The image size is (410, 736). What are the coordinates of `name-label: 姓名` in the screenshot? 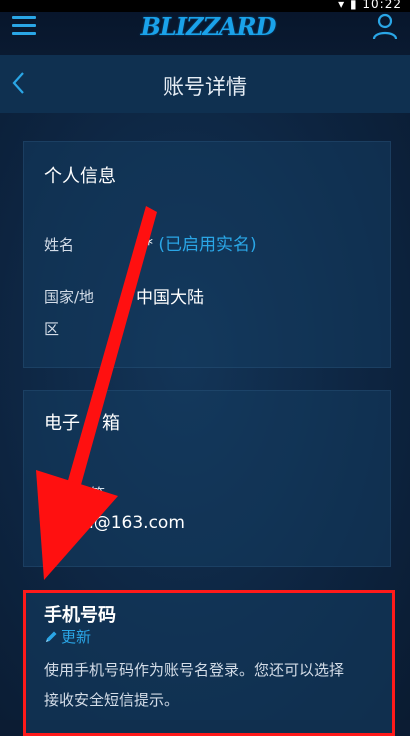 It's located at (59, 245).